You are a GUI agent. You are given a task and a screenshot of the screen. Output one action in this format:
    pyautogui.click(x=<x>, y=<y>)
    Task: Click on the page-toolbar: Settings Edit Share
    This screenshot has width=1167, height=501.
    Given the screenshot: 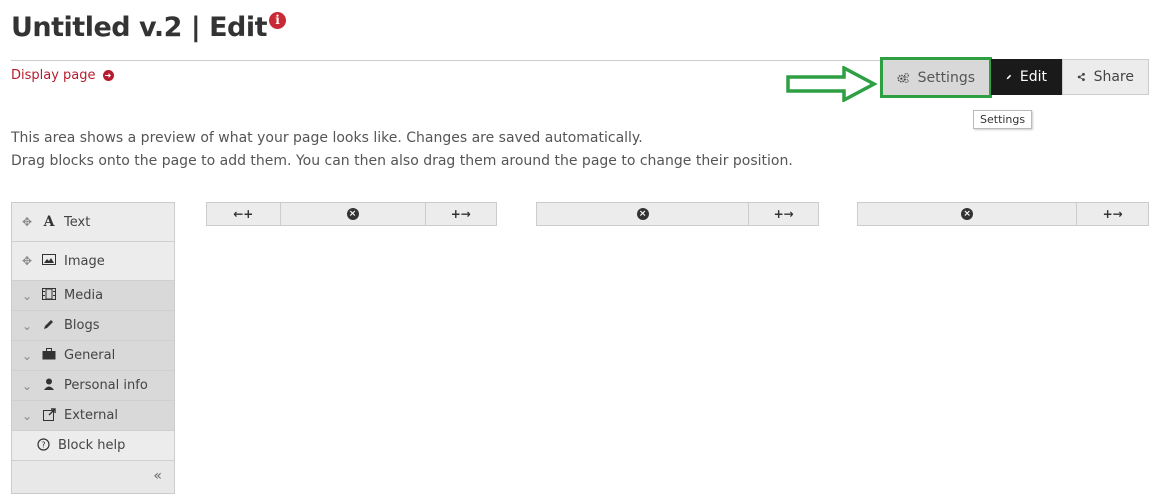 What is the action you would take?
    pyautogui.click(x=1014, y=77)
    